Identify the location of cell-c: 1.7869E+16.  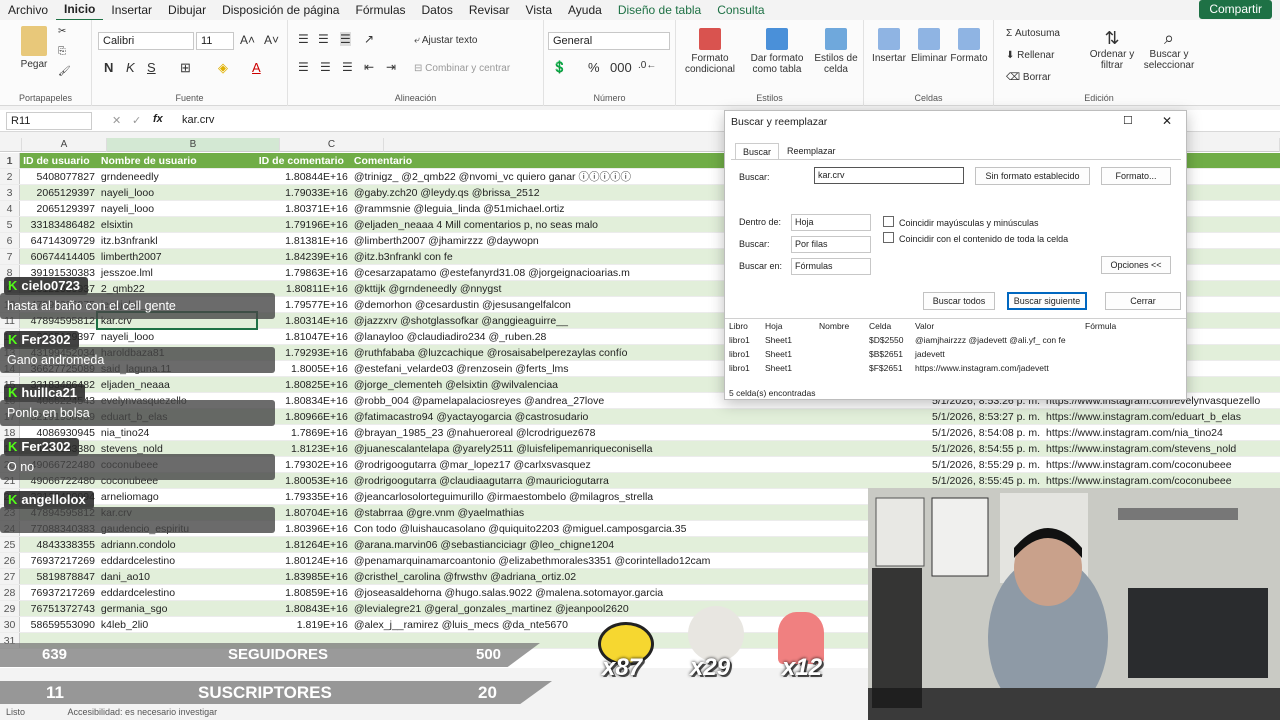
(303, 432).